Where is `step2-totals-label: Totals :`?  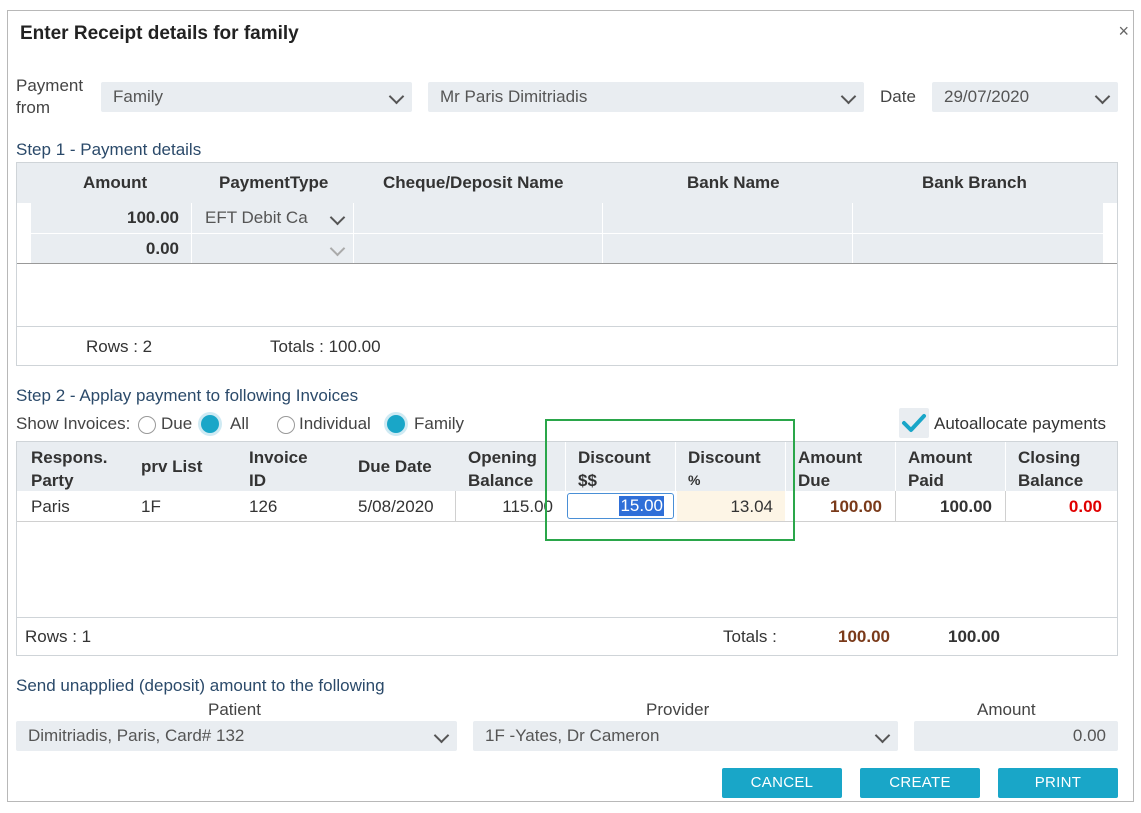 step2-totals-label: Totals : is located at coordinates (750, 636).